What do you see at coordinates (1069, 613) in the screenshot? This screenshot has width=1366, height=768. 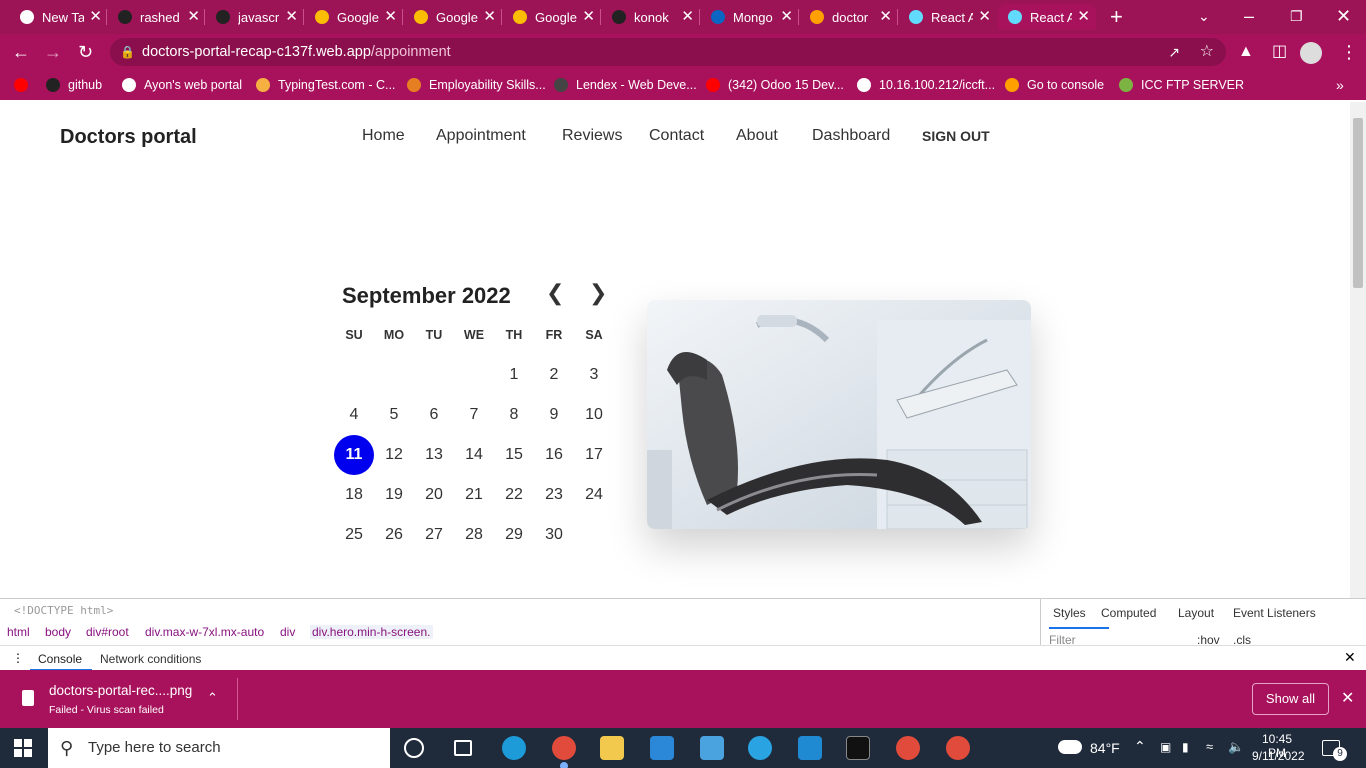 I see `tab-styles: Styles` at bounding box center [1069, 613].